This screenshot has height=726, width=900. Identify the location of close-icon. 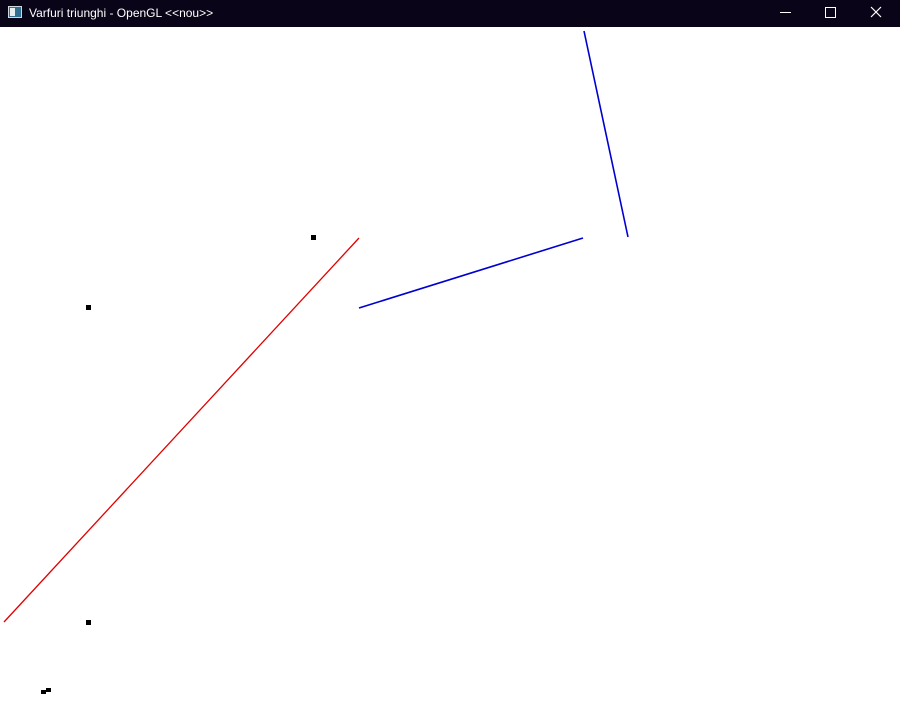
(876, 12).